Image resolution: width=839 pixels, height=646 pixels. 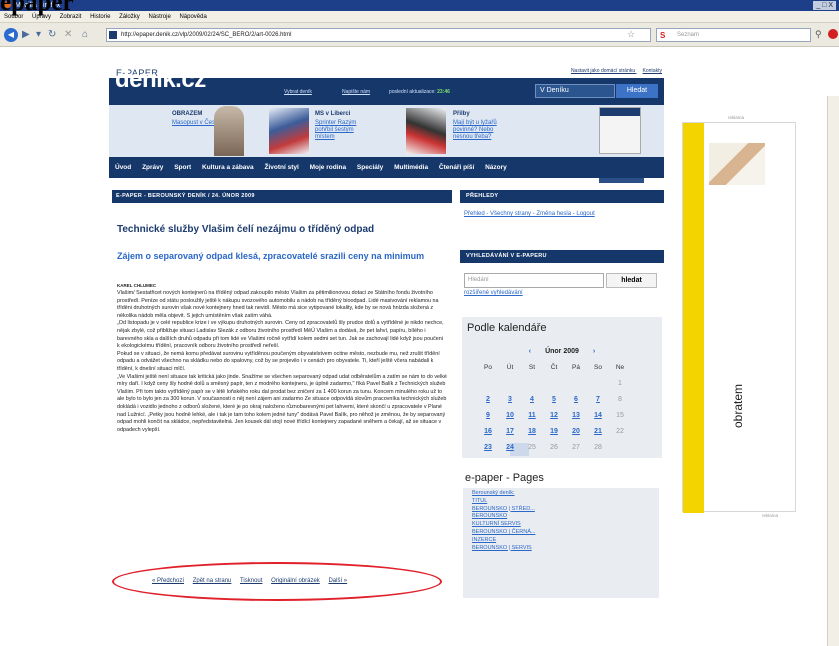 I want to click on calendar-day: 23, so click(x=488, y=447).